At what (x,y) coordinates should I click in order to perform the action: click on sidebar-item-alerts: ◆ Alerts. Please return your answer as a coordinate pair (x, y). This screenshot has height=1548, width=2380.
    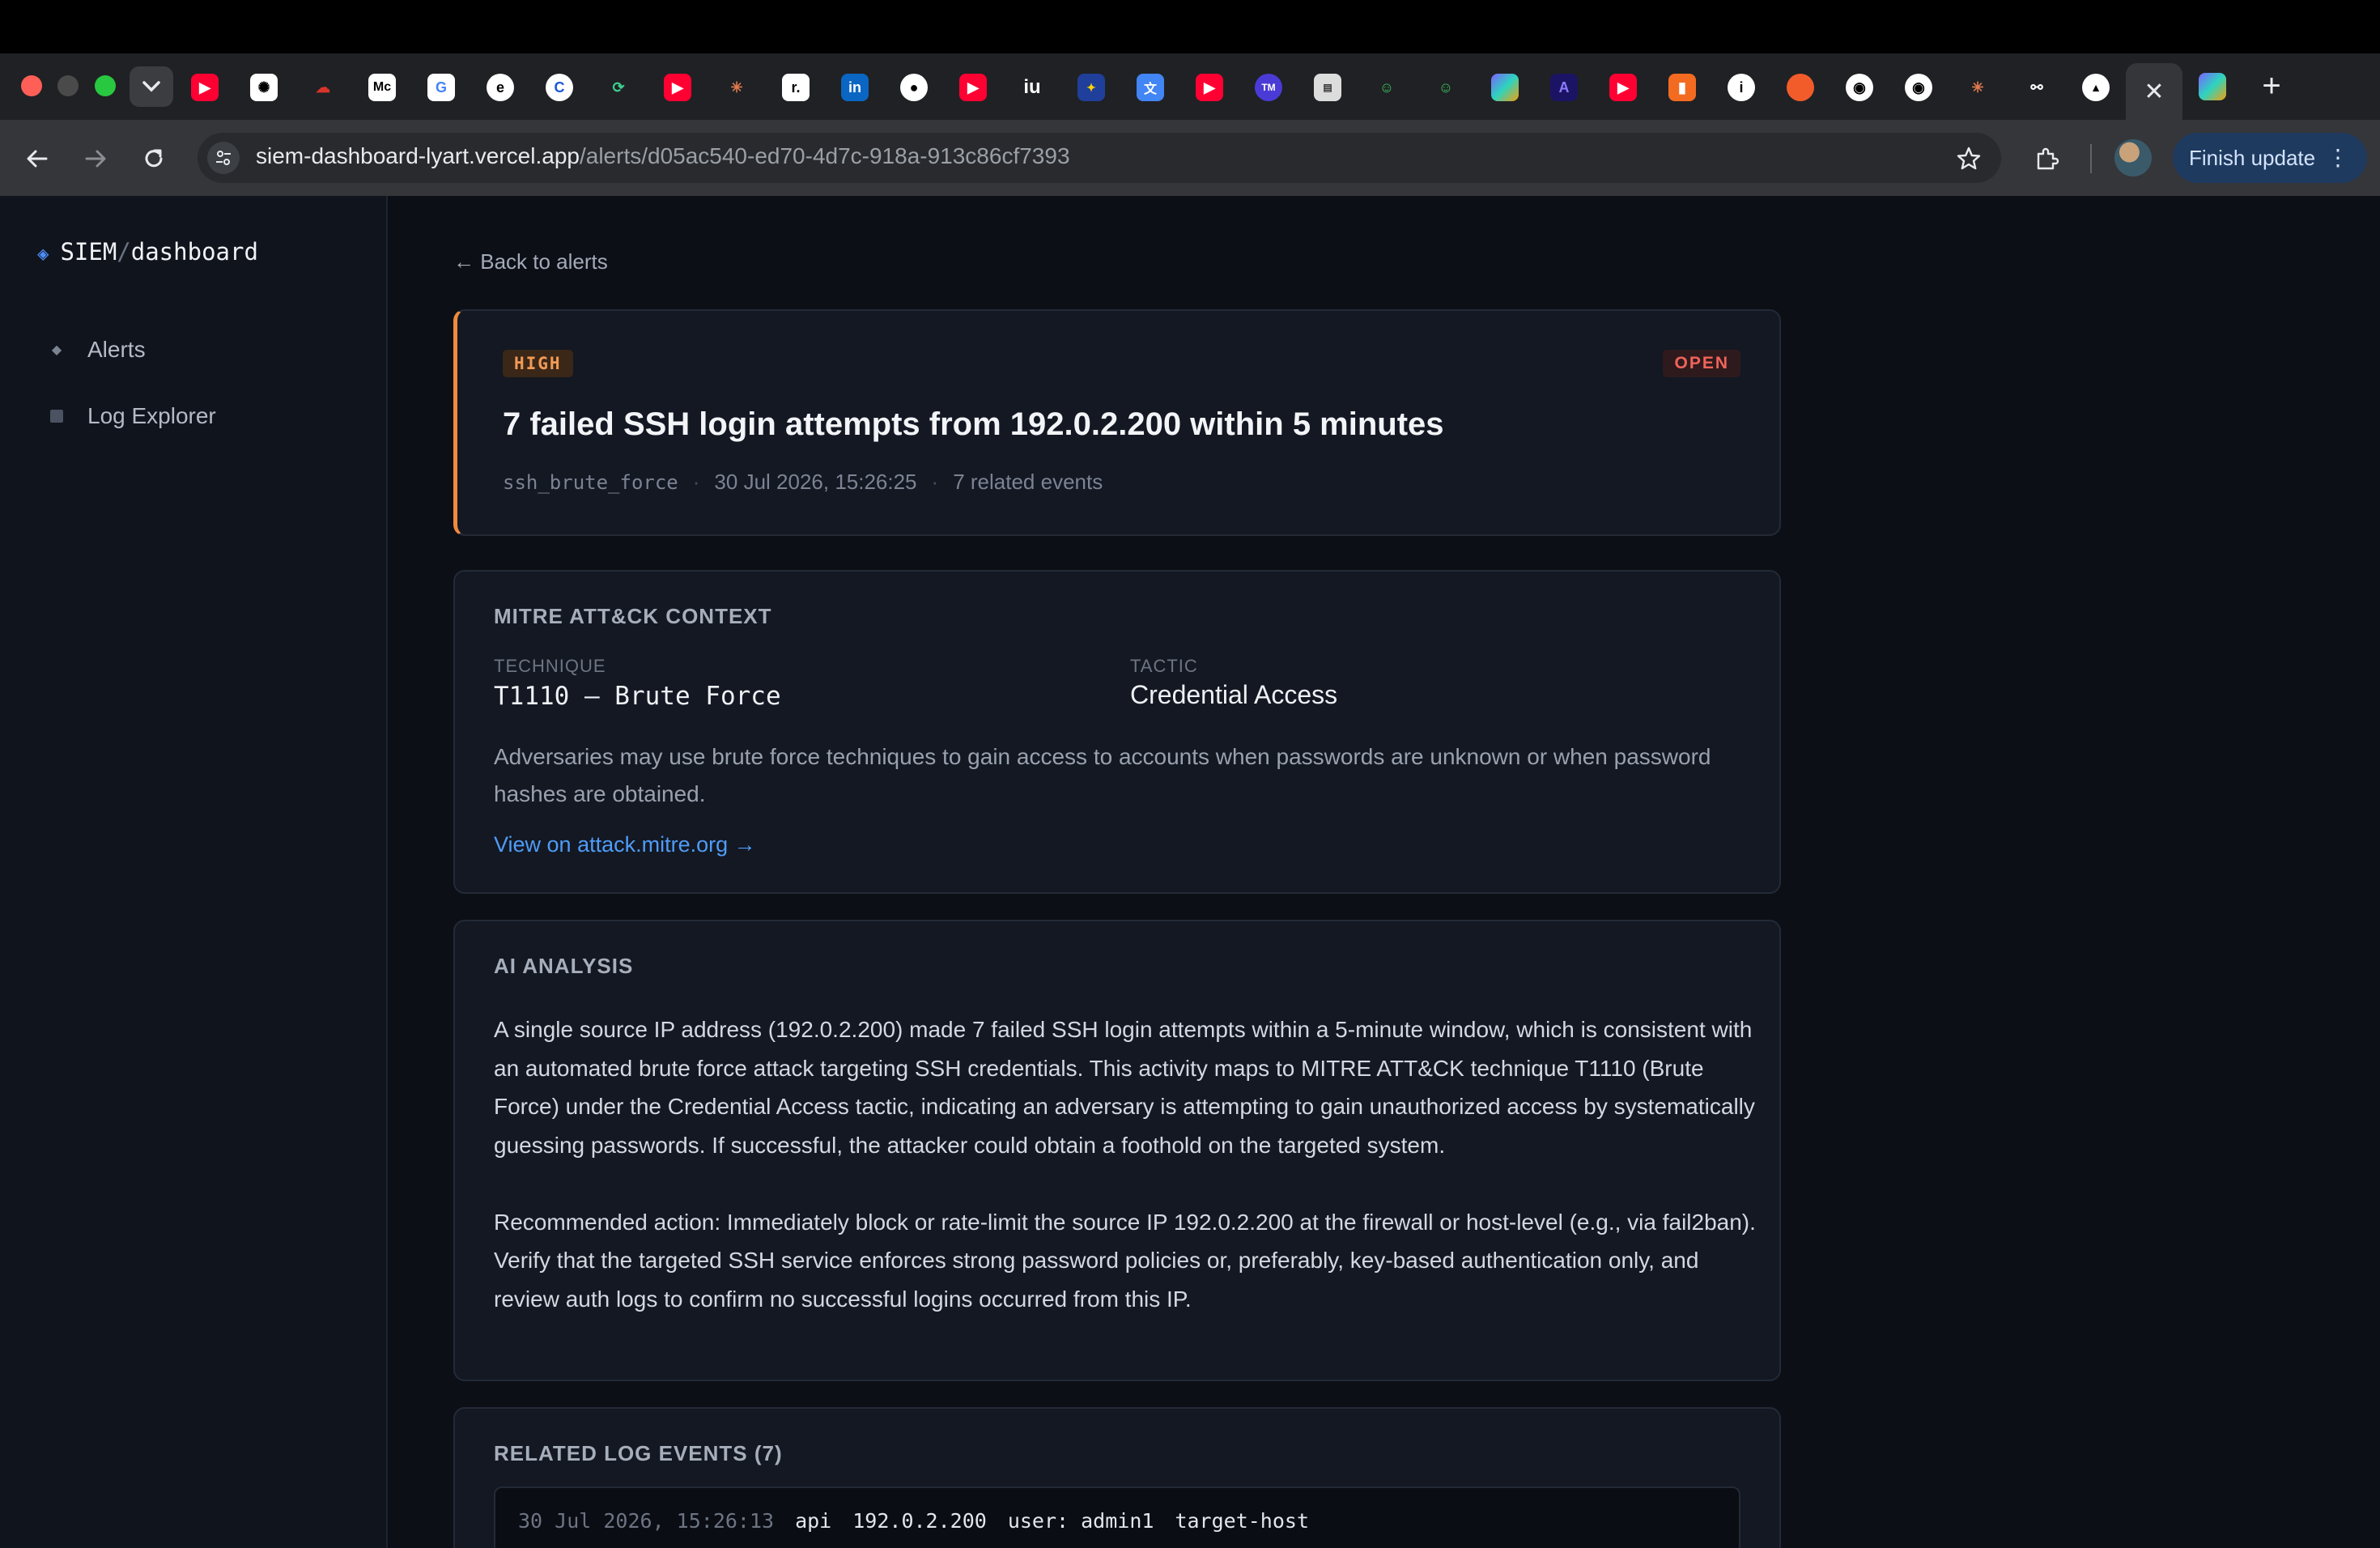
    Looking at the image, I should click on (98, 350).